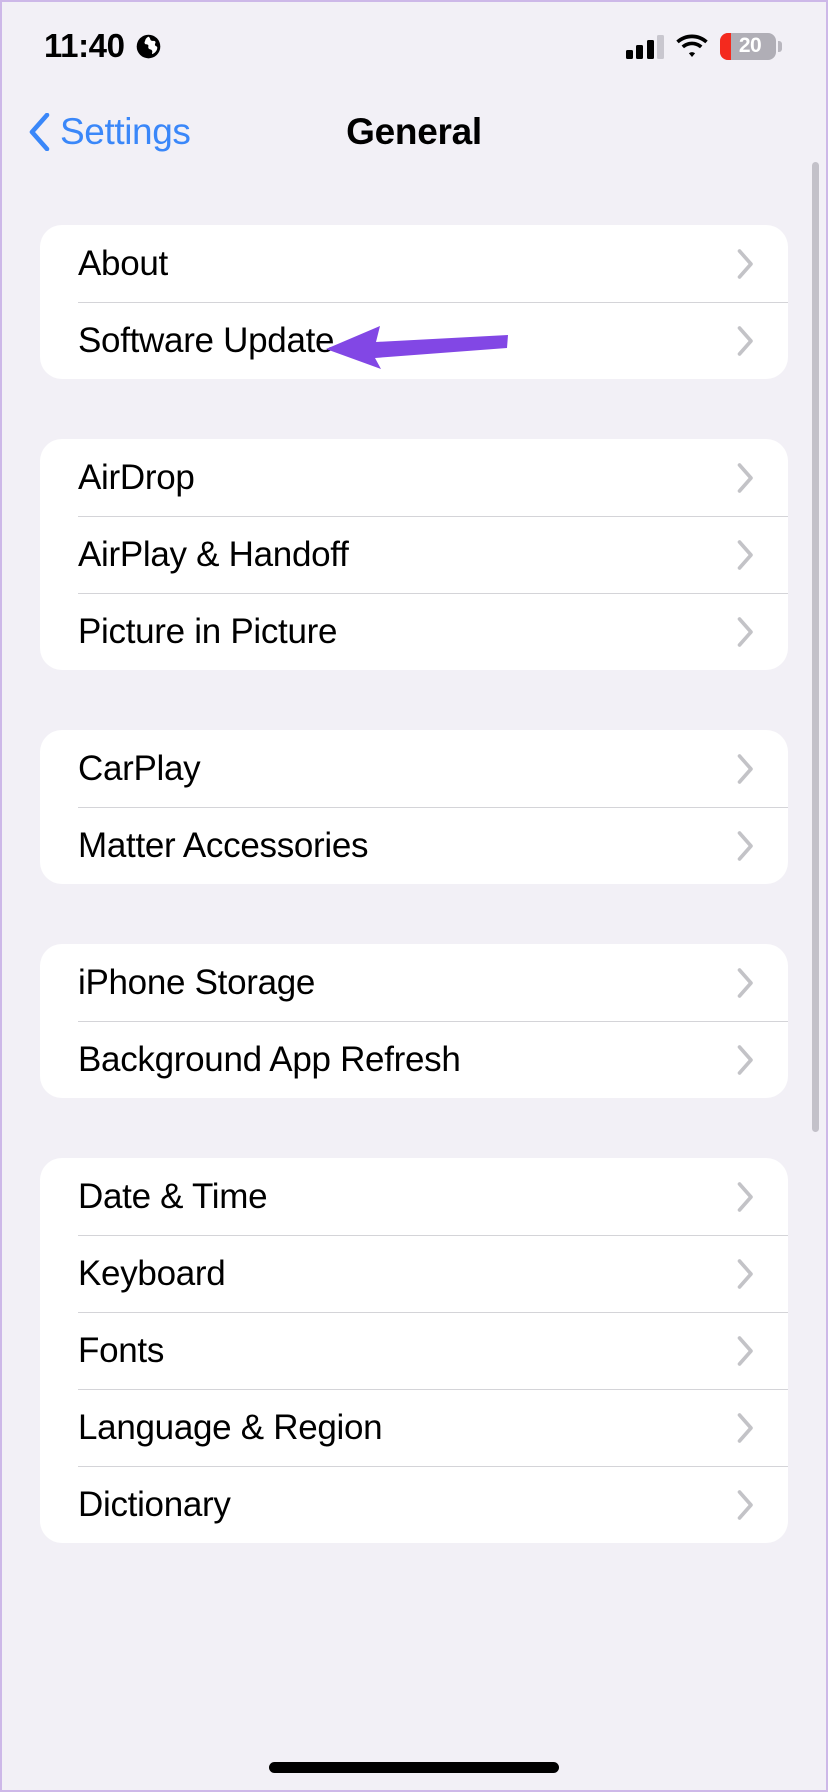  Describe the element at coordinates (726, 46) in the screenshot. I see `battery-fill` at that location.